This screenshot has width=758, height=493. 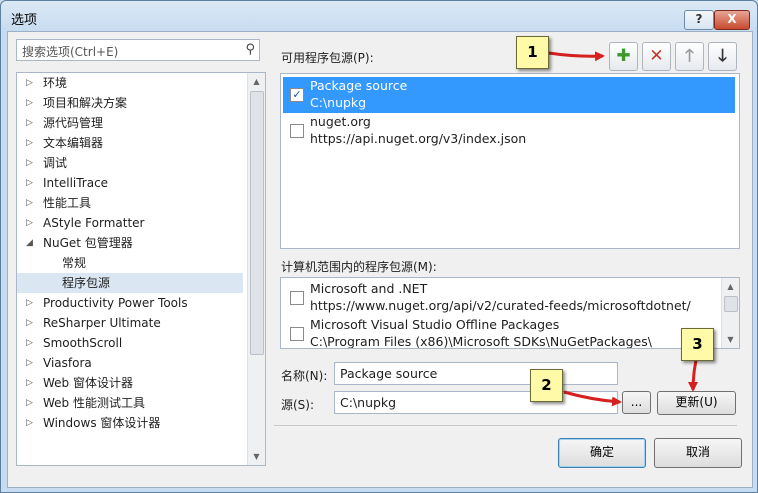 I want to click on source-value: C:\nupkg, so click(x=368, y=402).